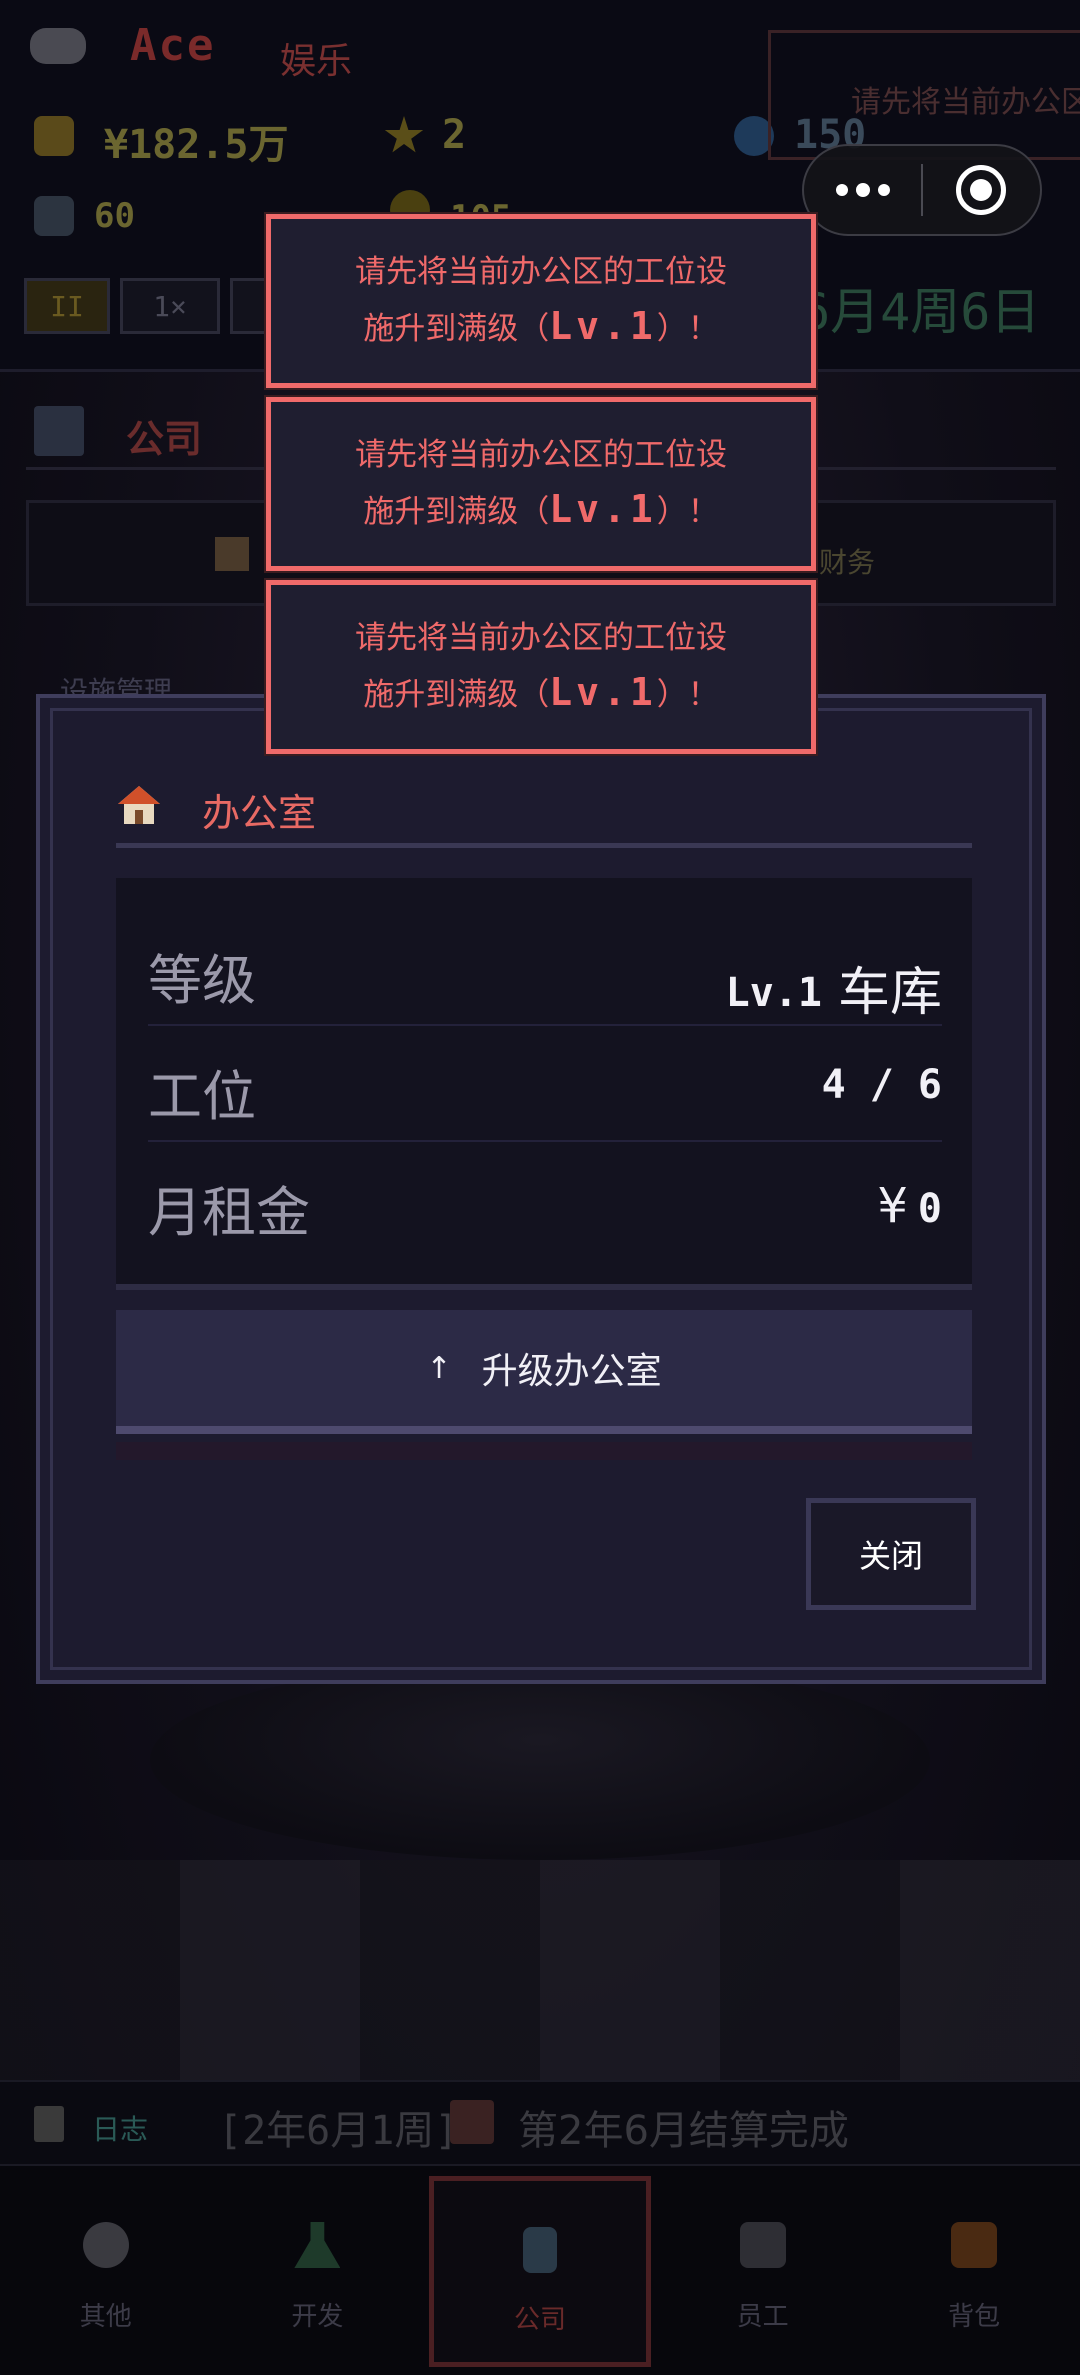  I want to click on workstation-row: 工位 4 / 6, so click(545, 1084).